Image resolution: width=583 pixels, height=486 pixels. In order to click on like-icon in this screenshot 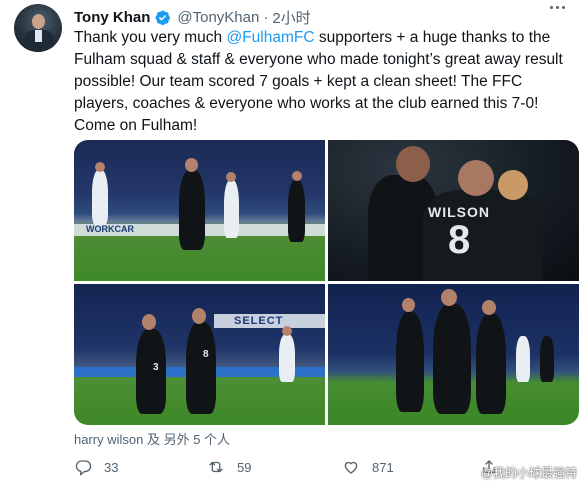, I will do `click(351, 467)`.